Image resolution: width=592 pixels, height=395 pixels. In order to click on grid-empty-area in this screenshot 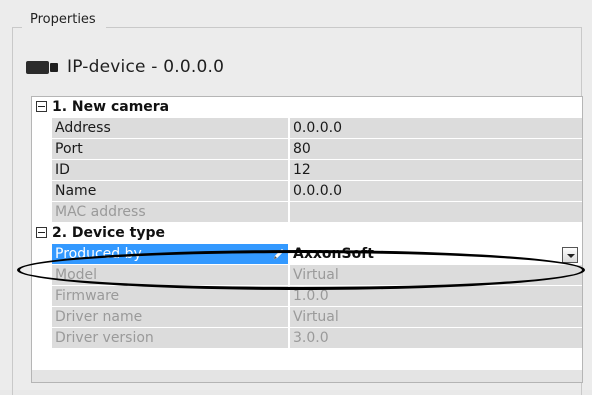, I will do `click(307, 376)`.